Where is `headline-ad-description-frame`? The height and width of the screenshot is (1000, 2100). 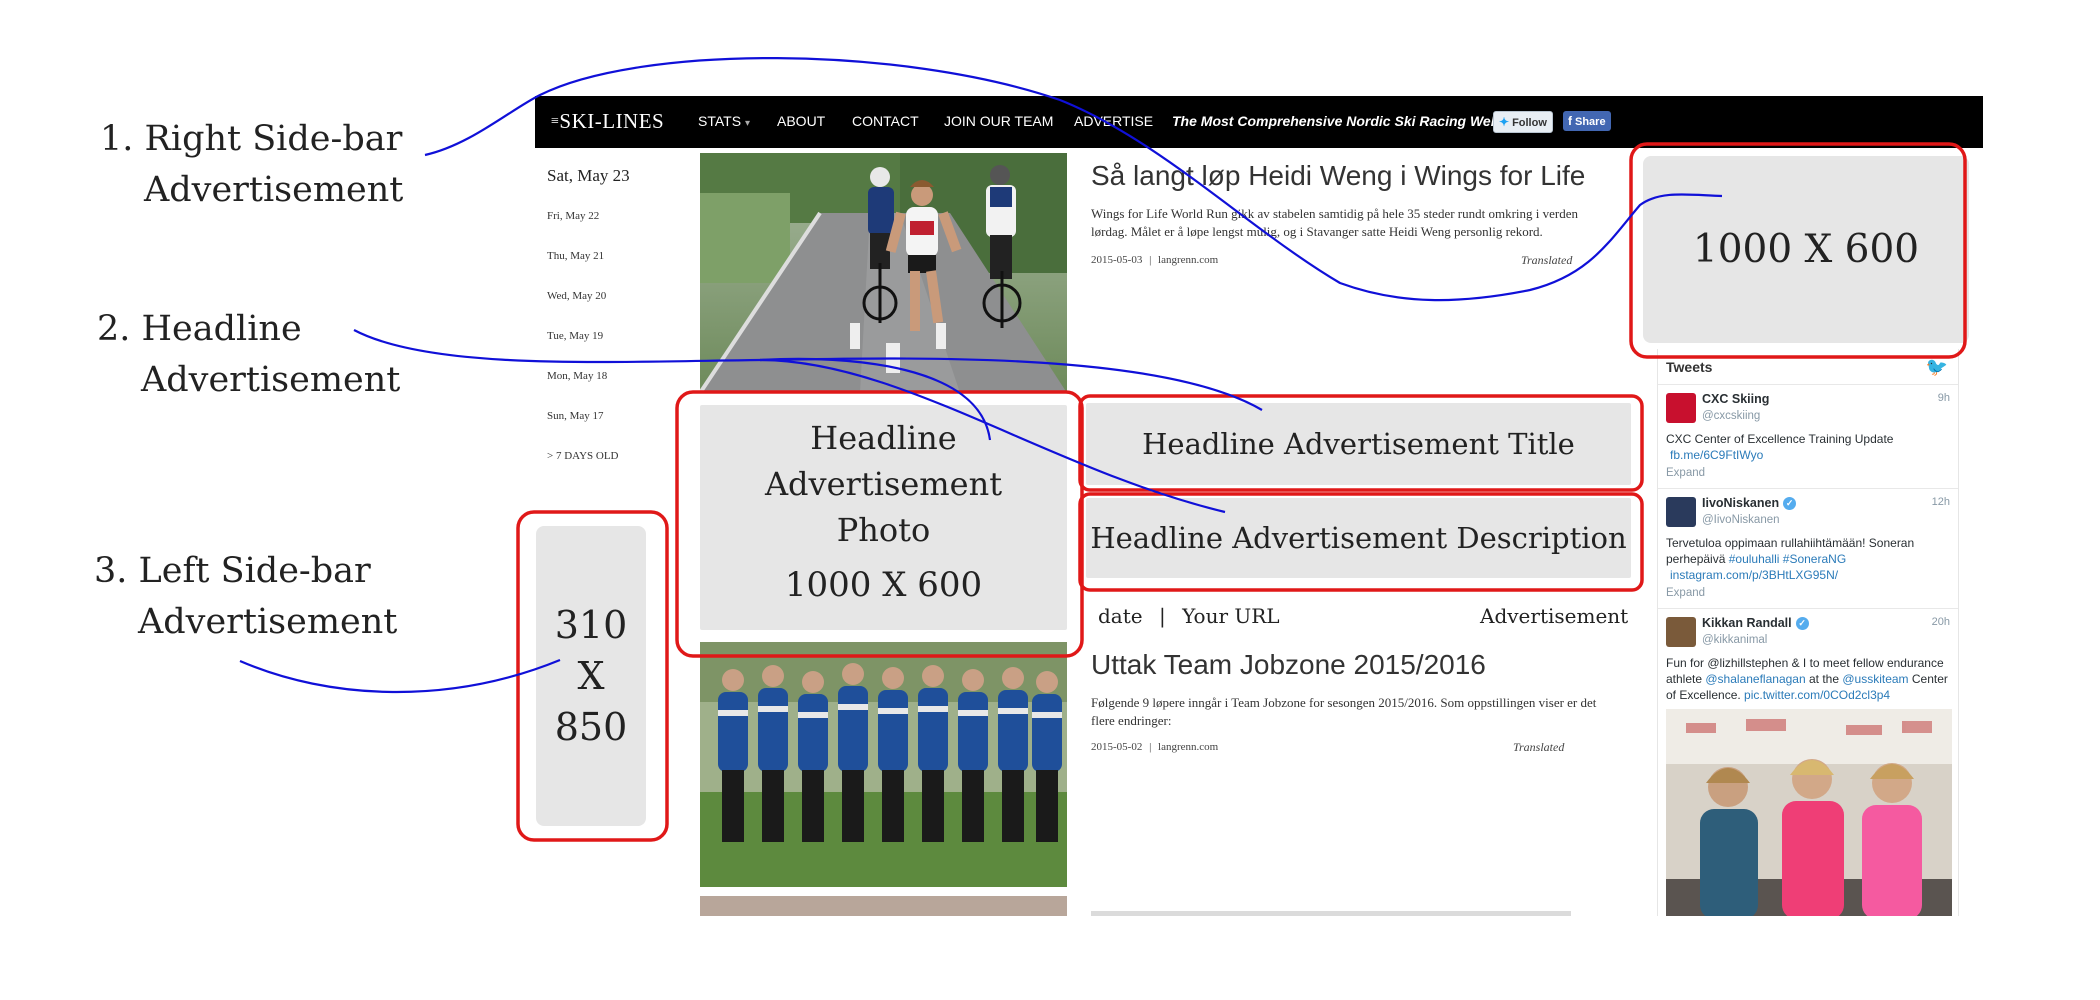
headline-ad-description-frame is located at coordinates (1361, 542).